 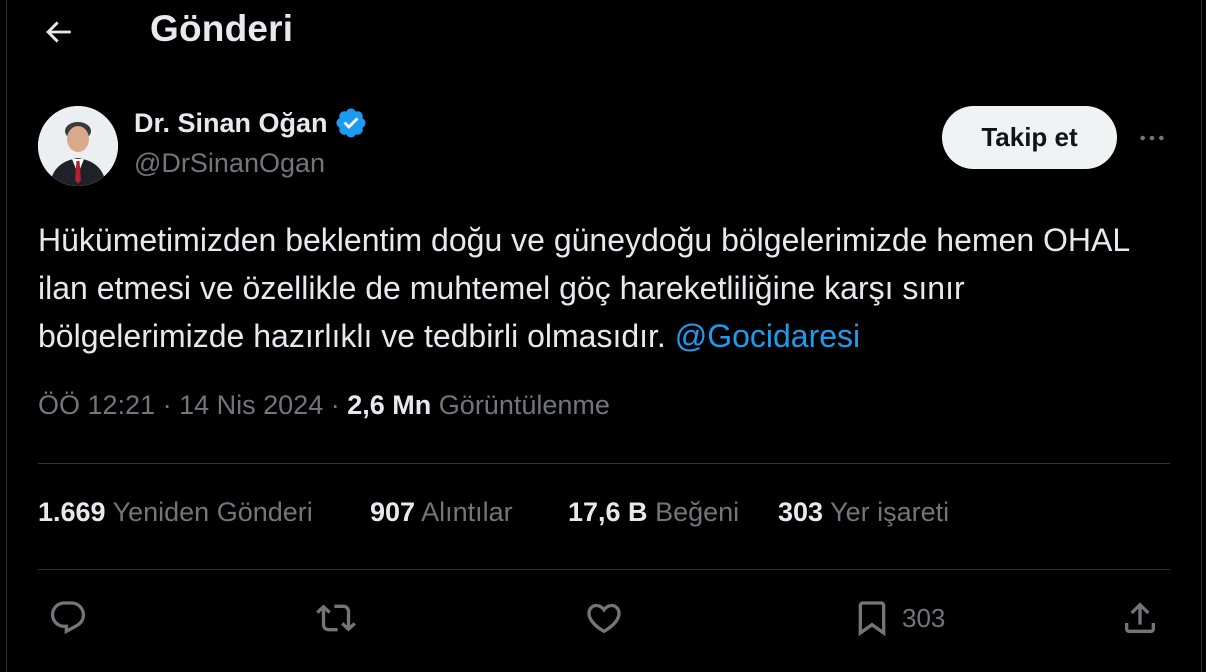 What do you see at coordinates (1029, 137) in the screenshot?
I see `follow-button: Takip et` at bounding box center [1029, 137].